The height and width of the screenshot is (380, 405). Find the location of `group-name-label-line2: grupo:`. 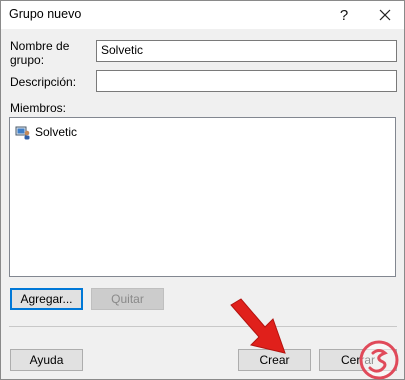

group-name-label-line2: grupo: is located at coordinates (27, 60).